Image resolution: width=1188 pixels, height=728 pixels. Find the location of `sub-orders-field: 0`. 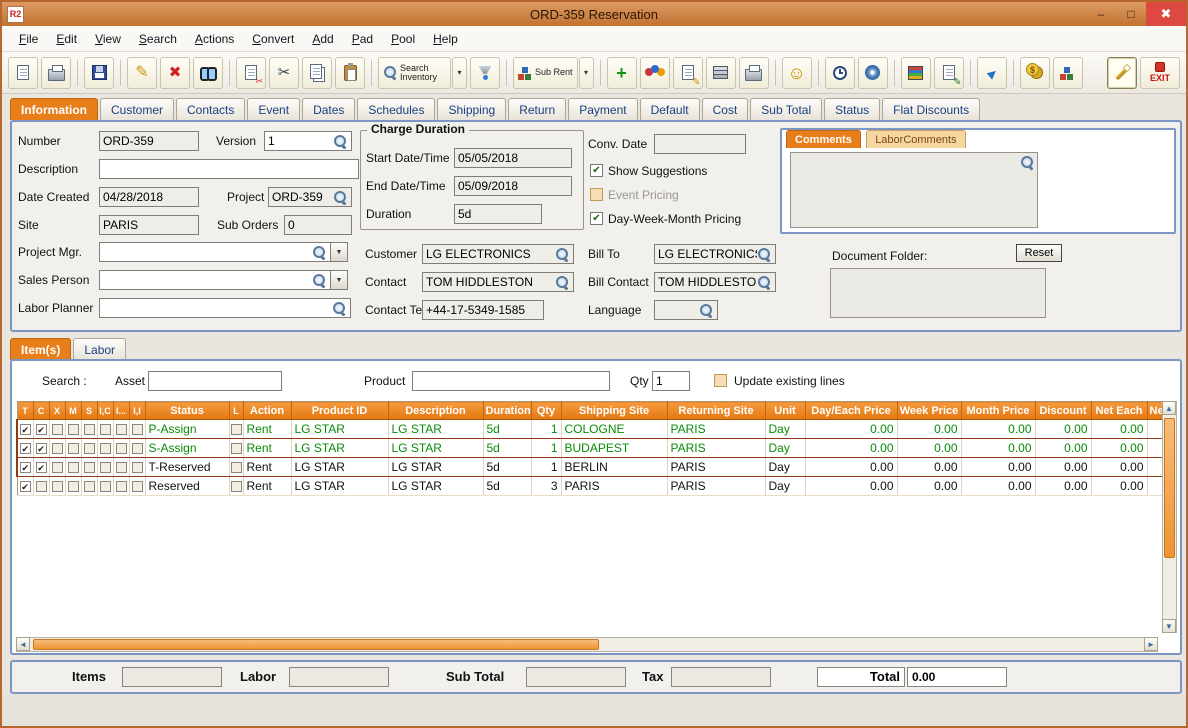

sub-orders-field: 0 is located at coordinates (318, 225).